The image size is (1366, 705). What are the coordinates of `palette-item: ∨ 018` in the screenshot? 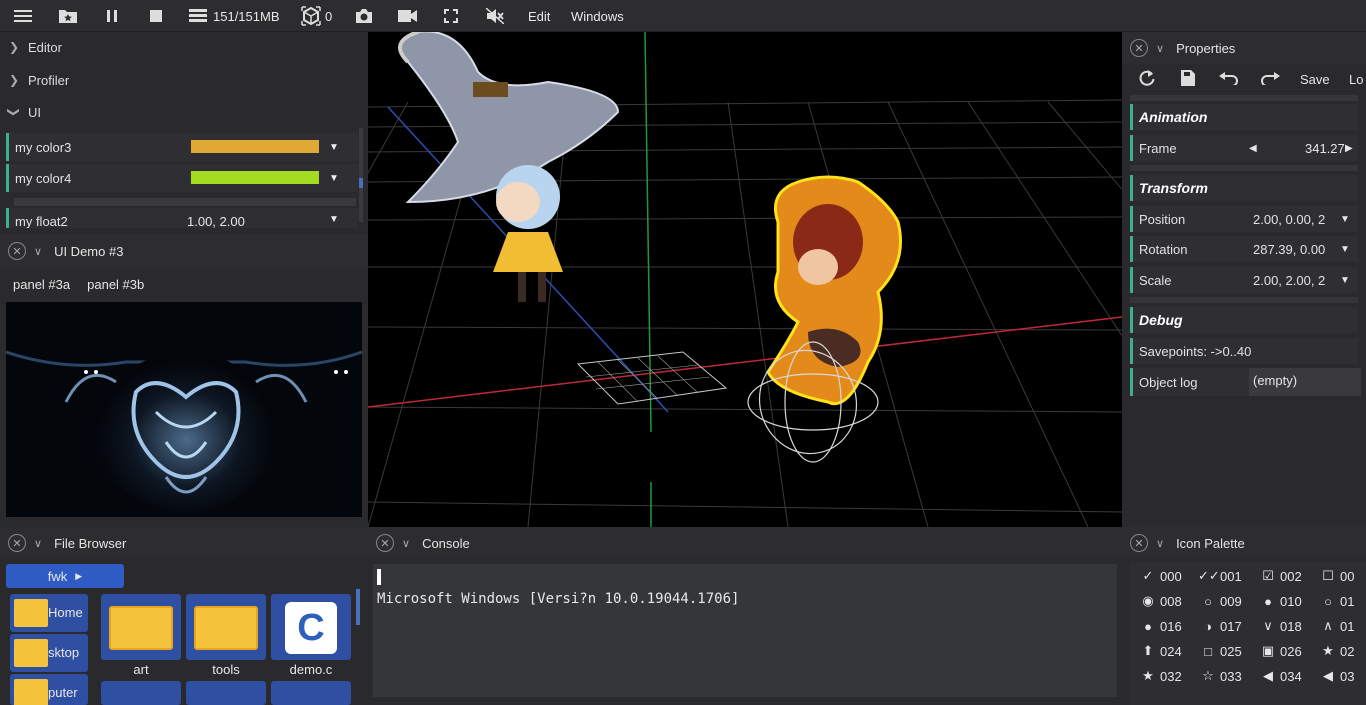 It's located at (1279, 626).